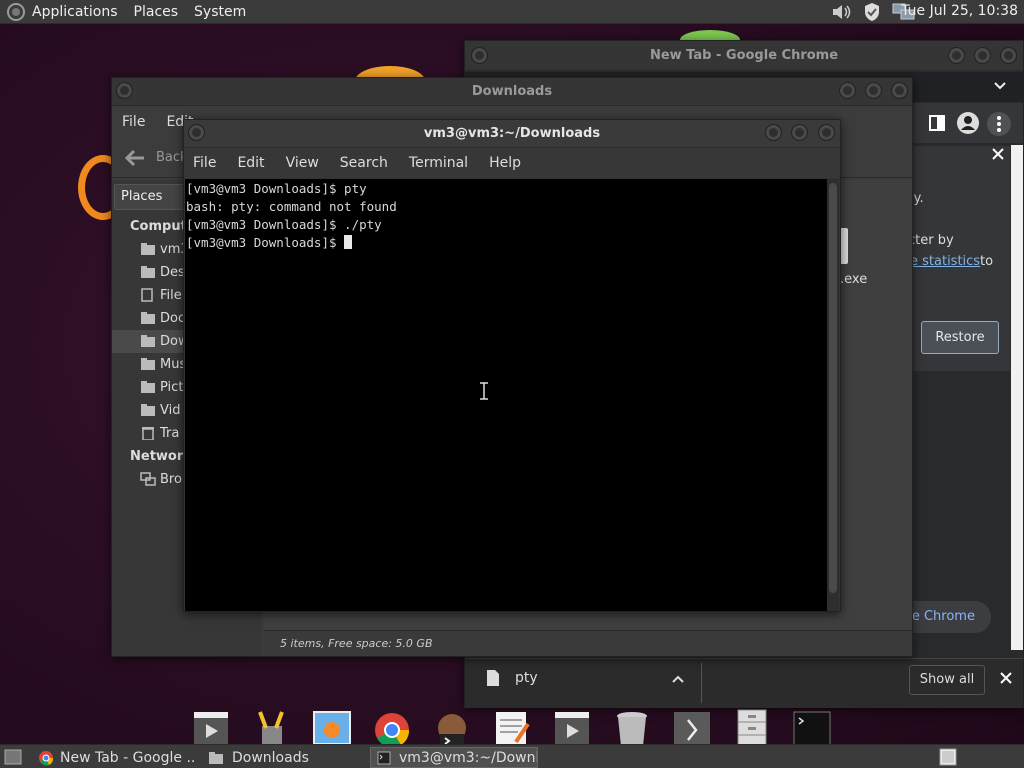 The image size is (1024, 768). What do you see at coordinates (392, 728) in the screenshot?
I see `chrome-icon` at bounding box center [392, 728].